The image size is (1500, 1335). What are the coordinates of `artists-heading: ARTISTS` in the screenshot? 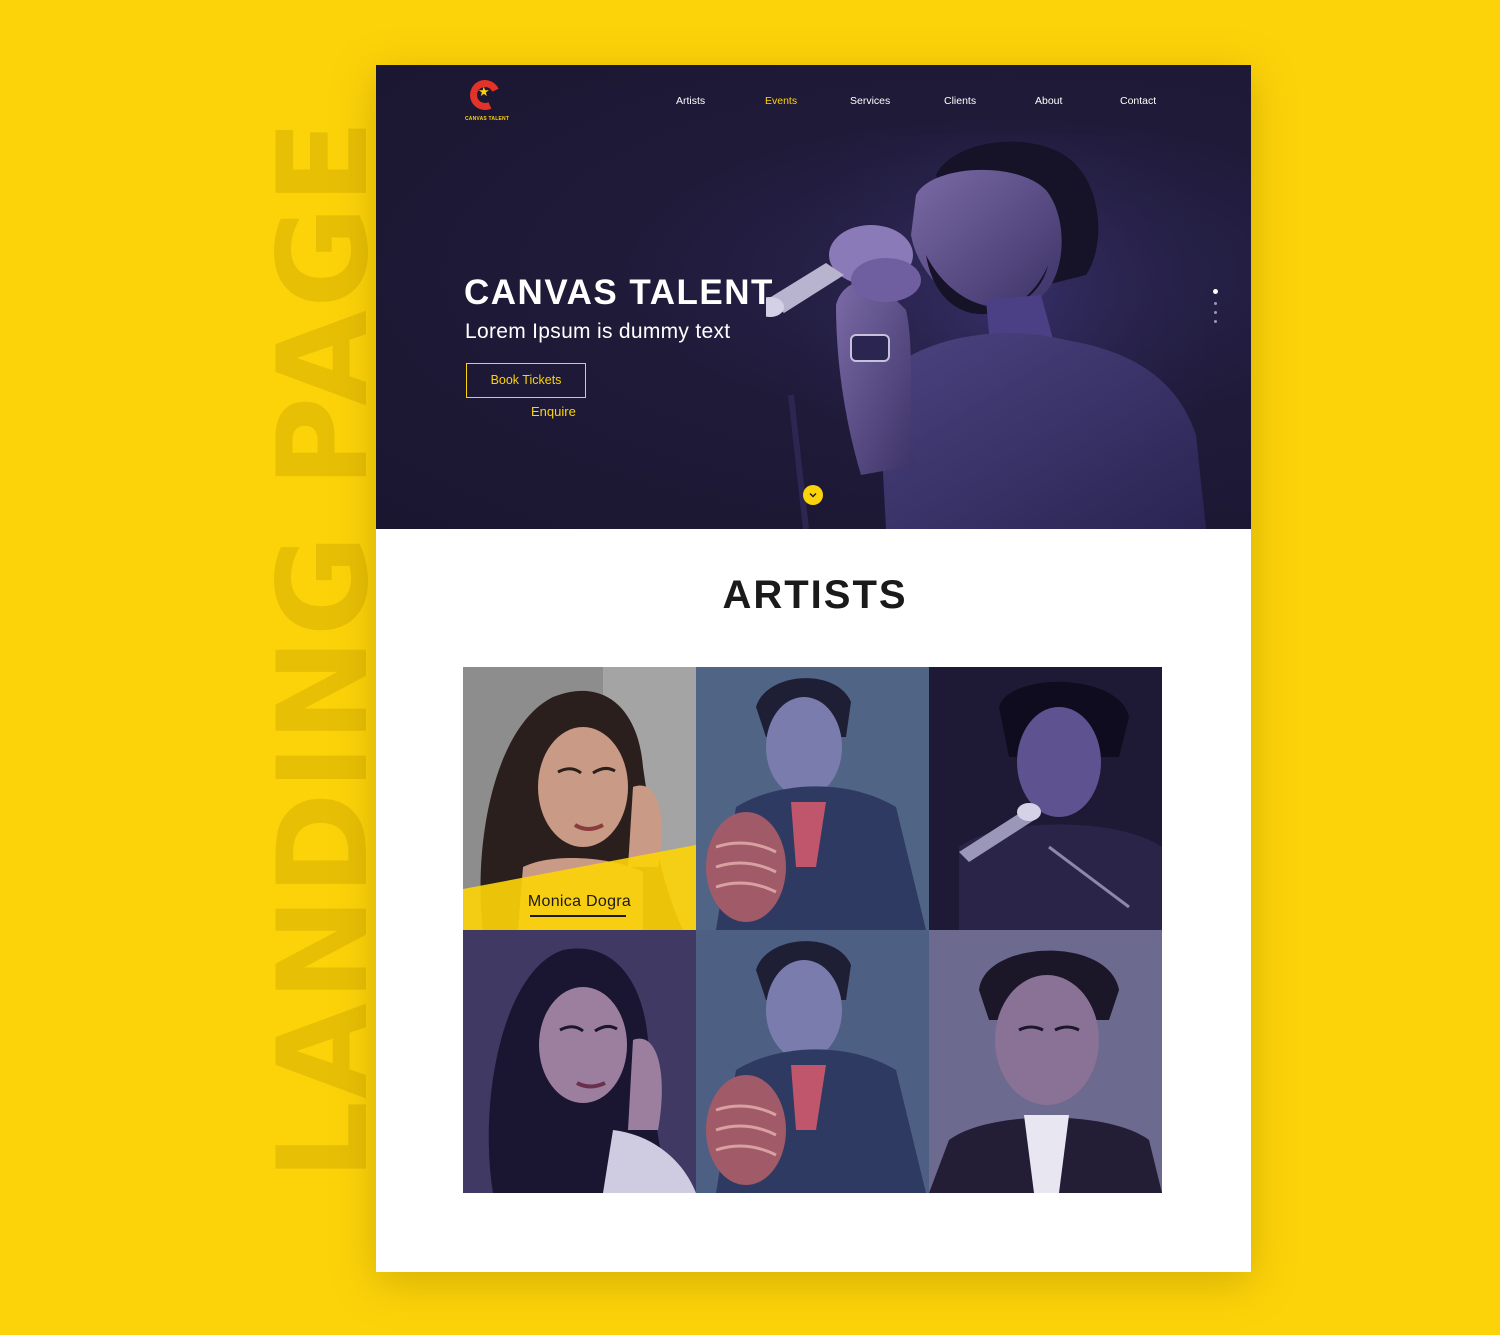 It's located at (815, 595).